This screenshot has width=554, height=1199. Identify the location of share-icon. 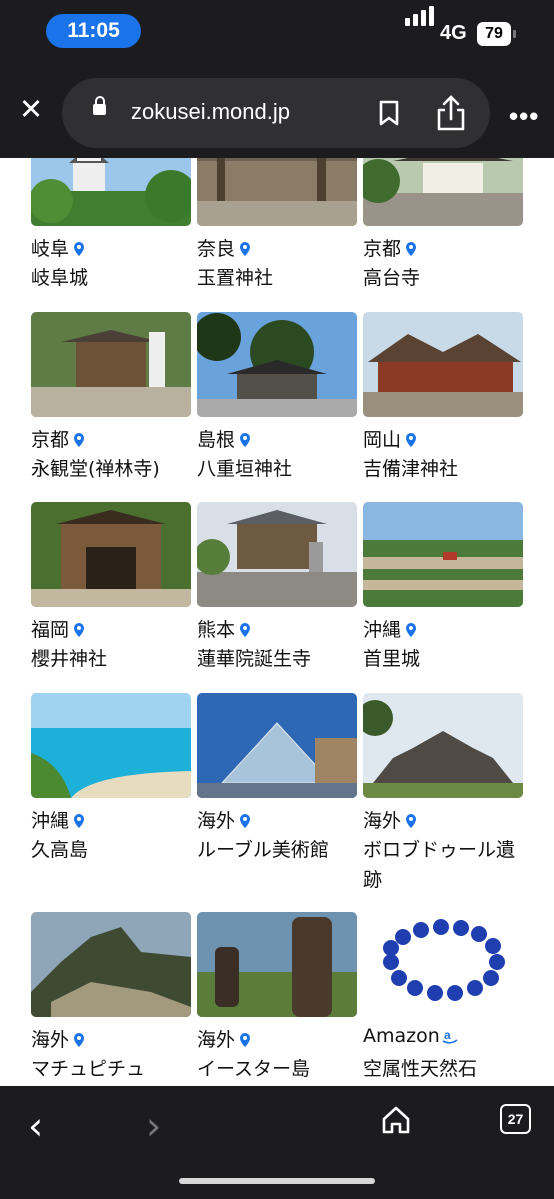
(451, 113).